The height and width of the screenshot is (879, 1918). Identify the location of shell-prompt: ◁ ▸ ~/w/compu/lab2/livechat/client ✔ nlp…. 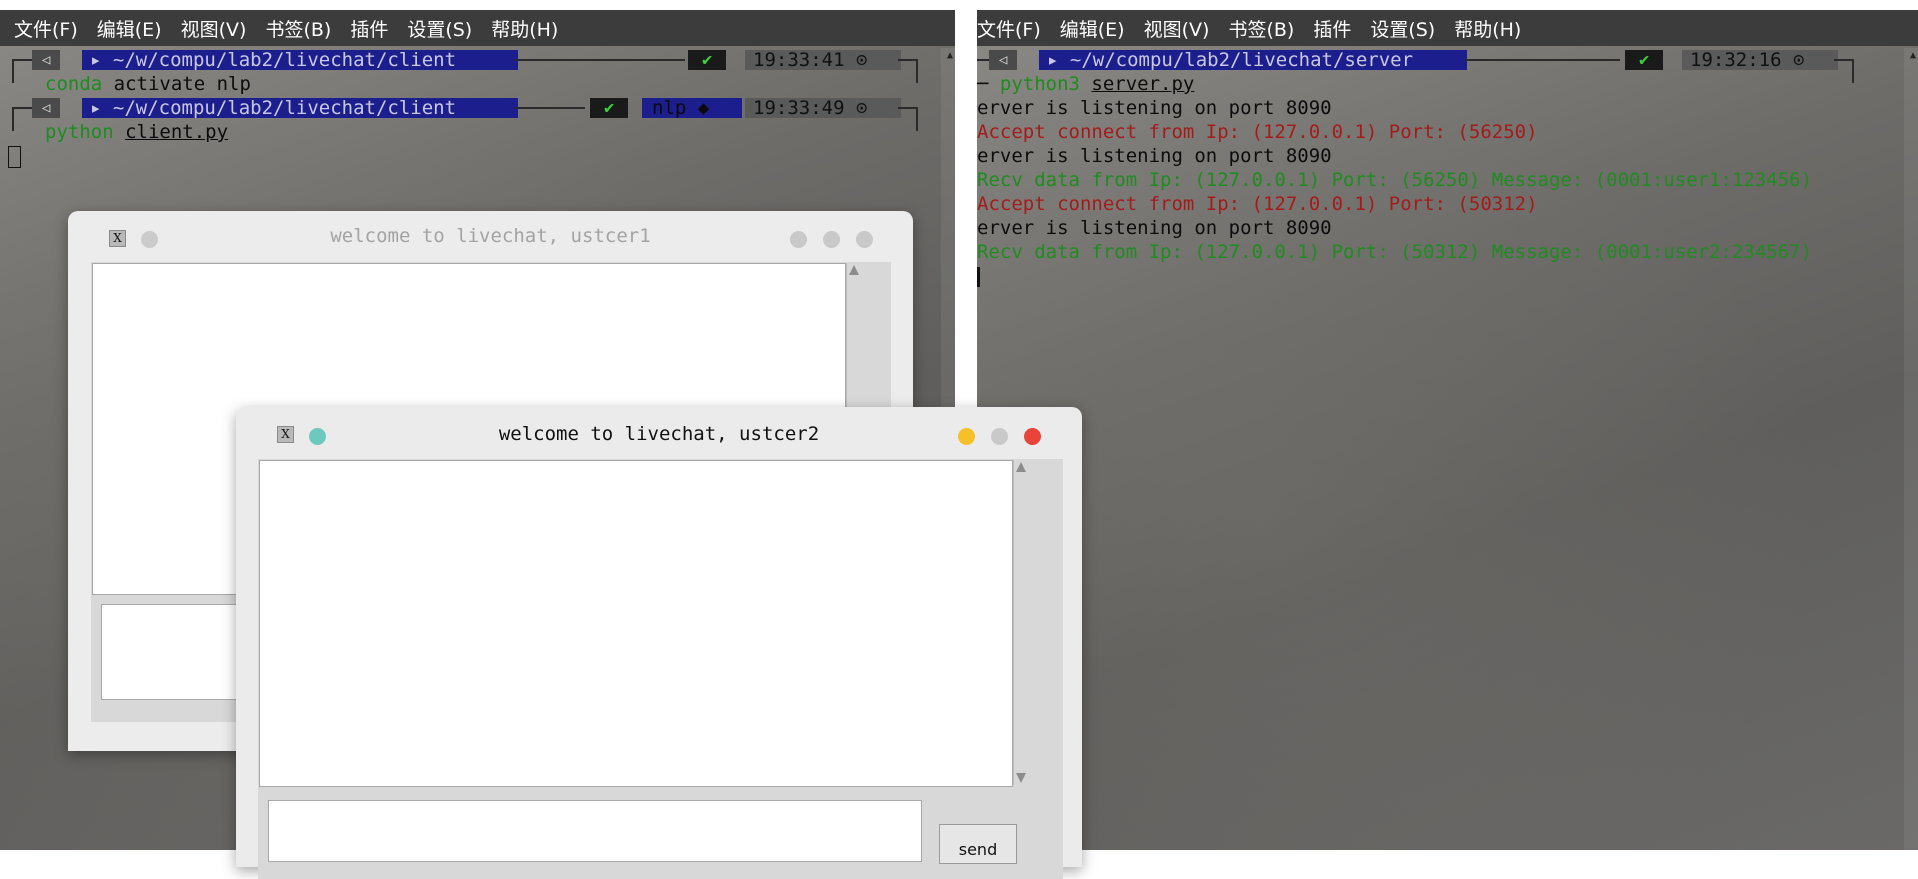
(477, 113).